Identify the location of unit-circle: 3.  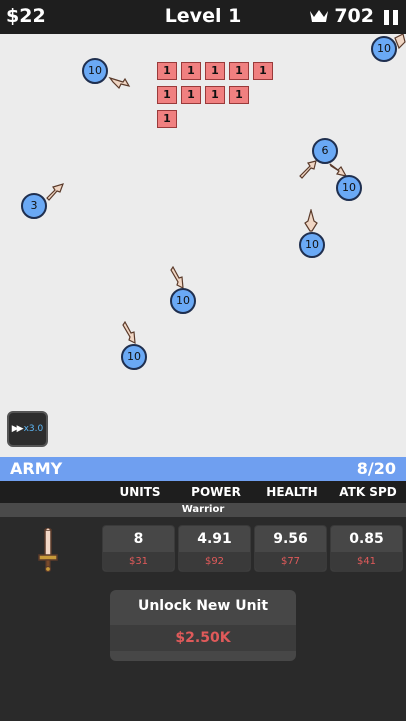
(34, 206).